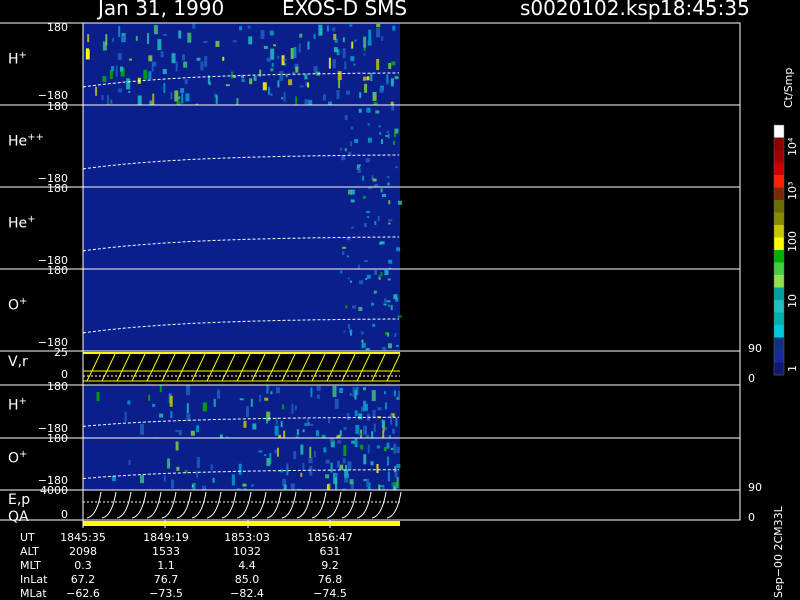  Describe the element at coordinates (34, 579) in the screenshot. I see `eph-row-label: InLat` at that location.